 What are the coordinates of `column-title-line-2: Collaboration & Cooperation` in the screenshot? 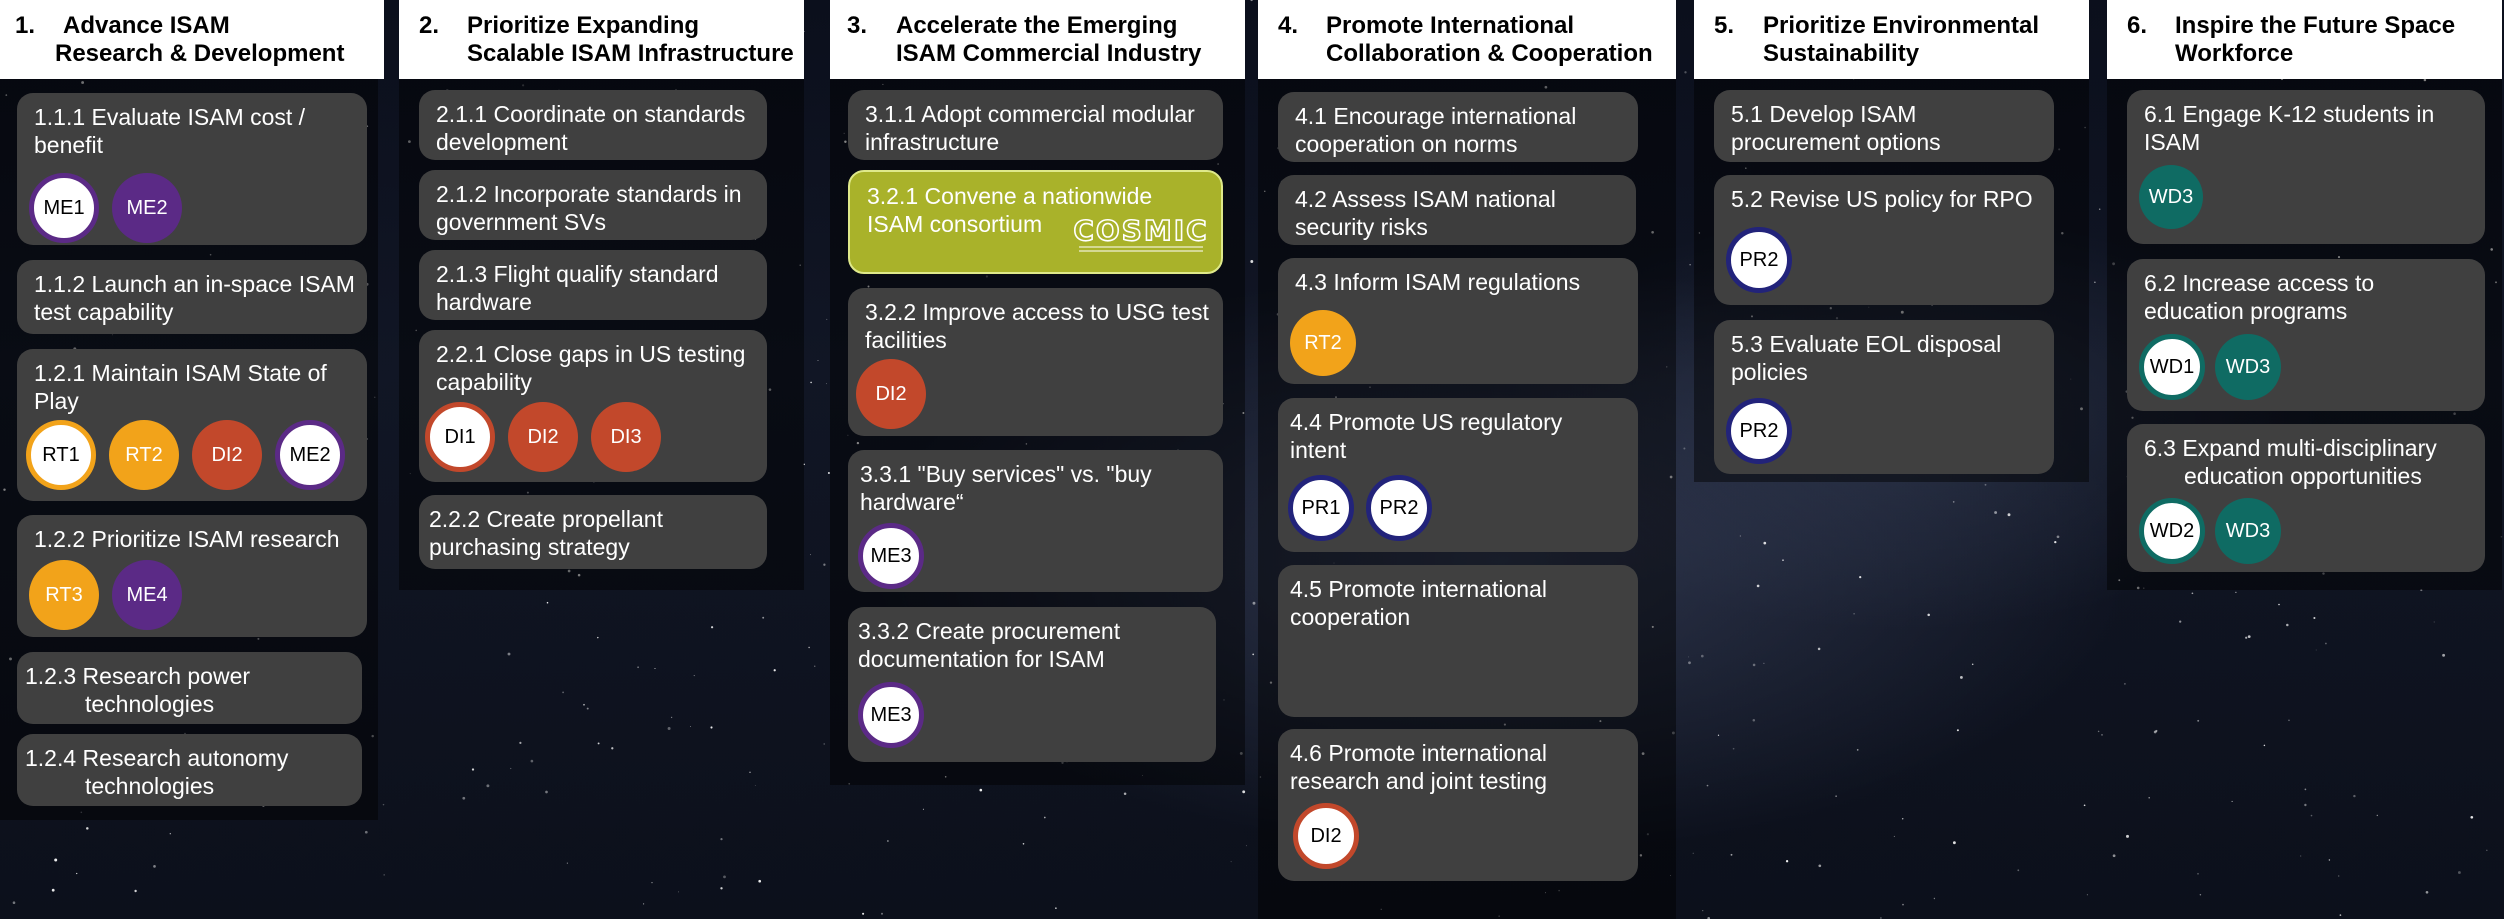 It's located at (1489, 53).